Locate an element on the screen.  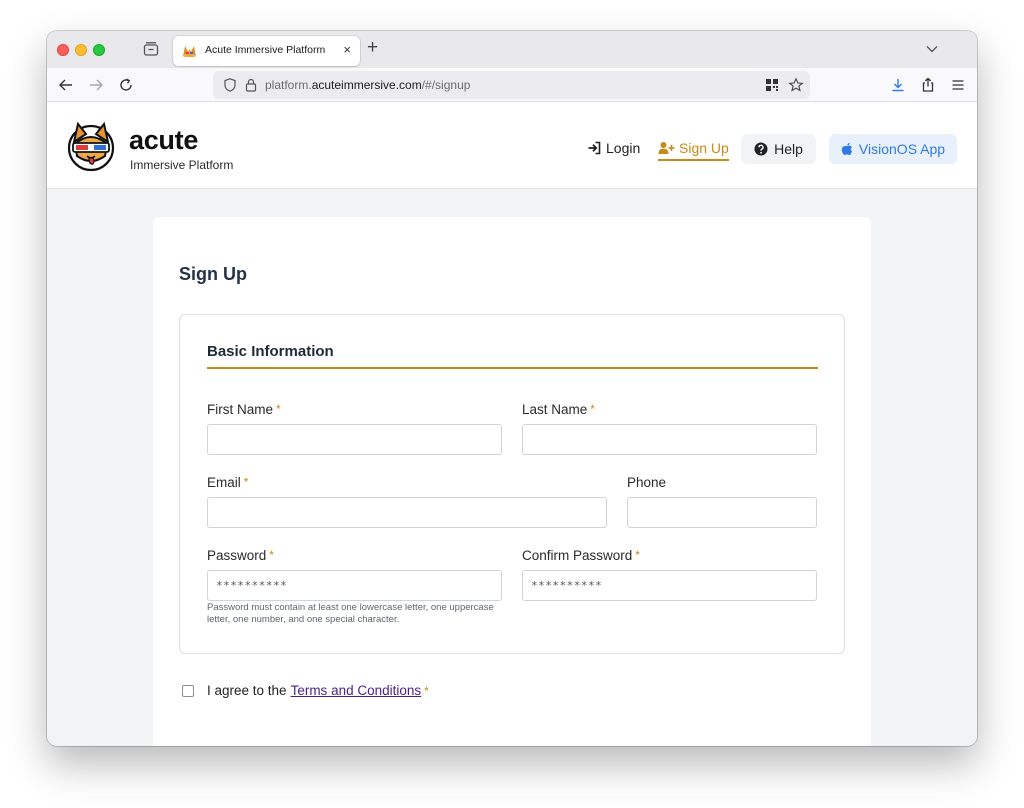
close-window-button is located at coordinates (63, 50).